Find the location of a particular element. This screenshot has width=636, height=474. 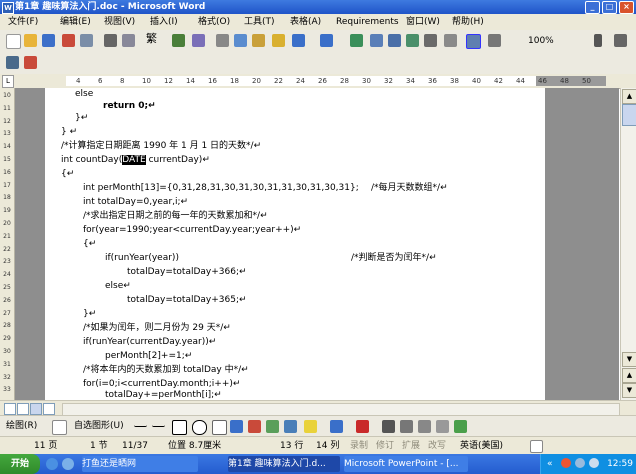

menu-edit: 编辑(E) is located at coordinates (75, 22).